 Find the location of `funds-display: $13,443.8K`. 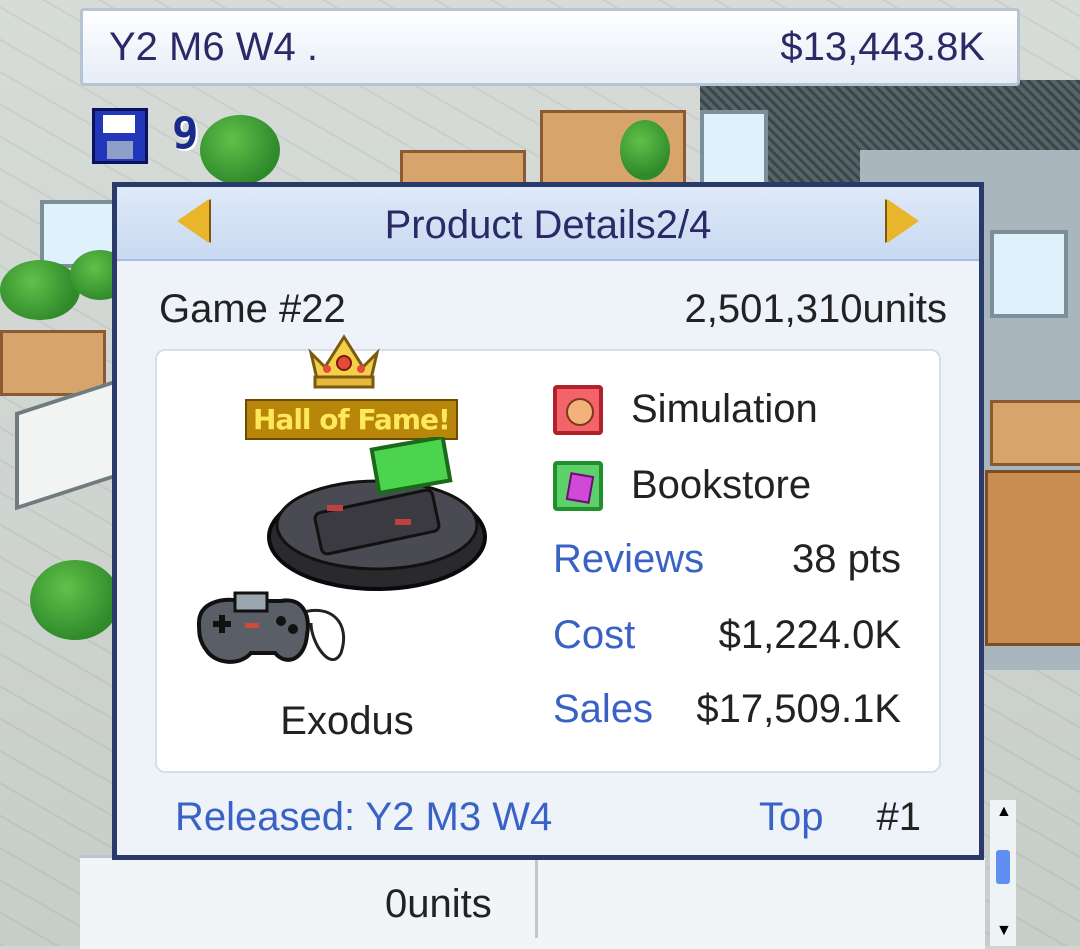

funds-display: $13,443.8K is located at coordinates (882, 47).